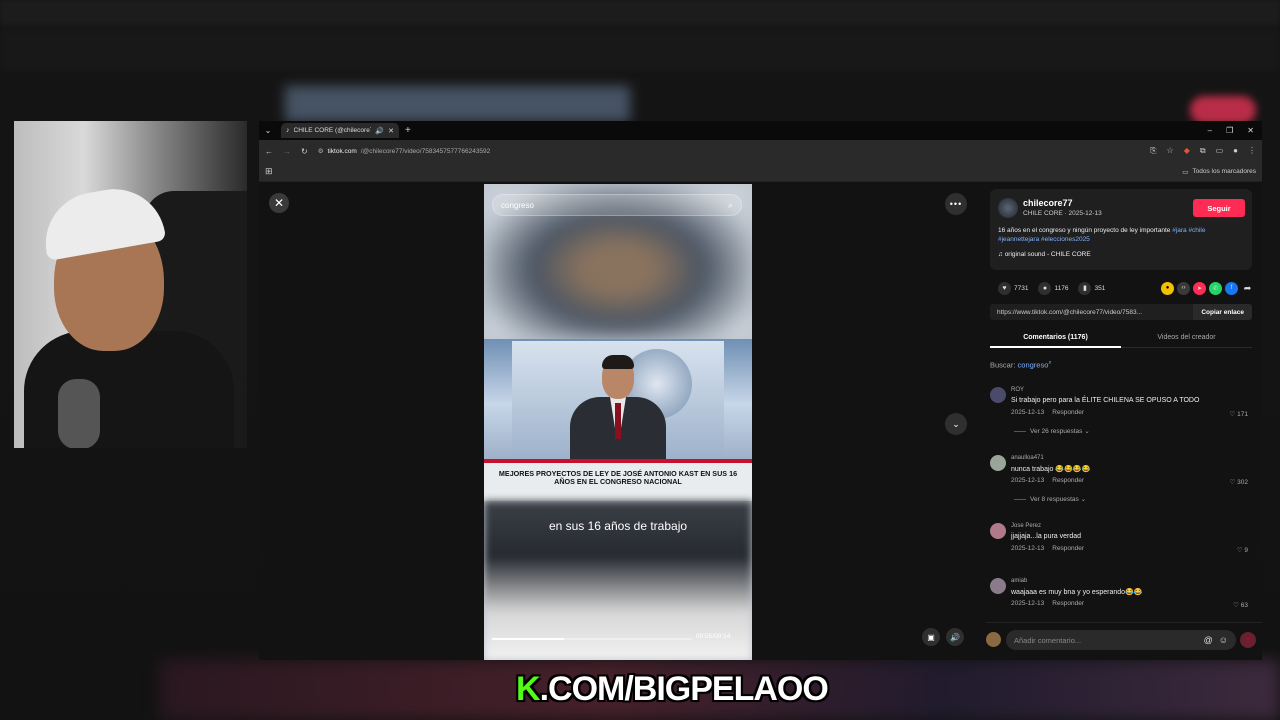 This screenshot has height=720, width=1280. What do you see at coordinates (1077, 592) in the screenshot?
I see `comment-text: waajaaa es muy bna y yo esperando😂😂` at bounding box center [1077, 592].